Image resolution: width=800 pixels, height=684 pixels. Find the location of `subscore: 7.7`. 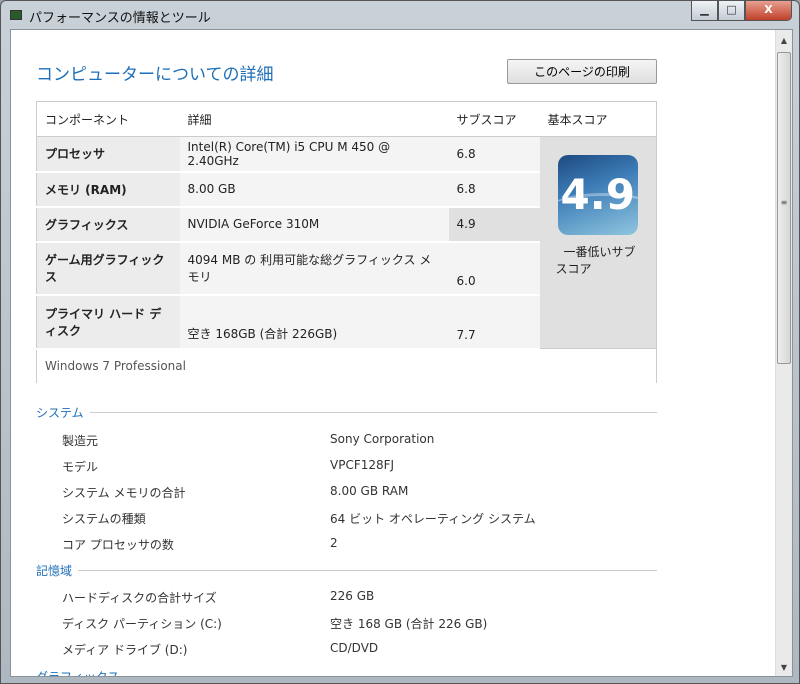

subscore: 7.7 is located at coordinates (494, 322).